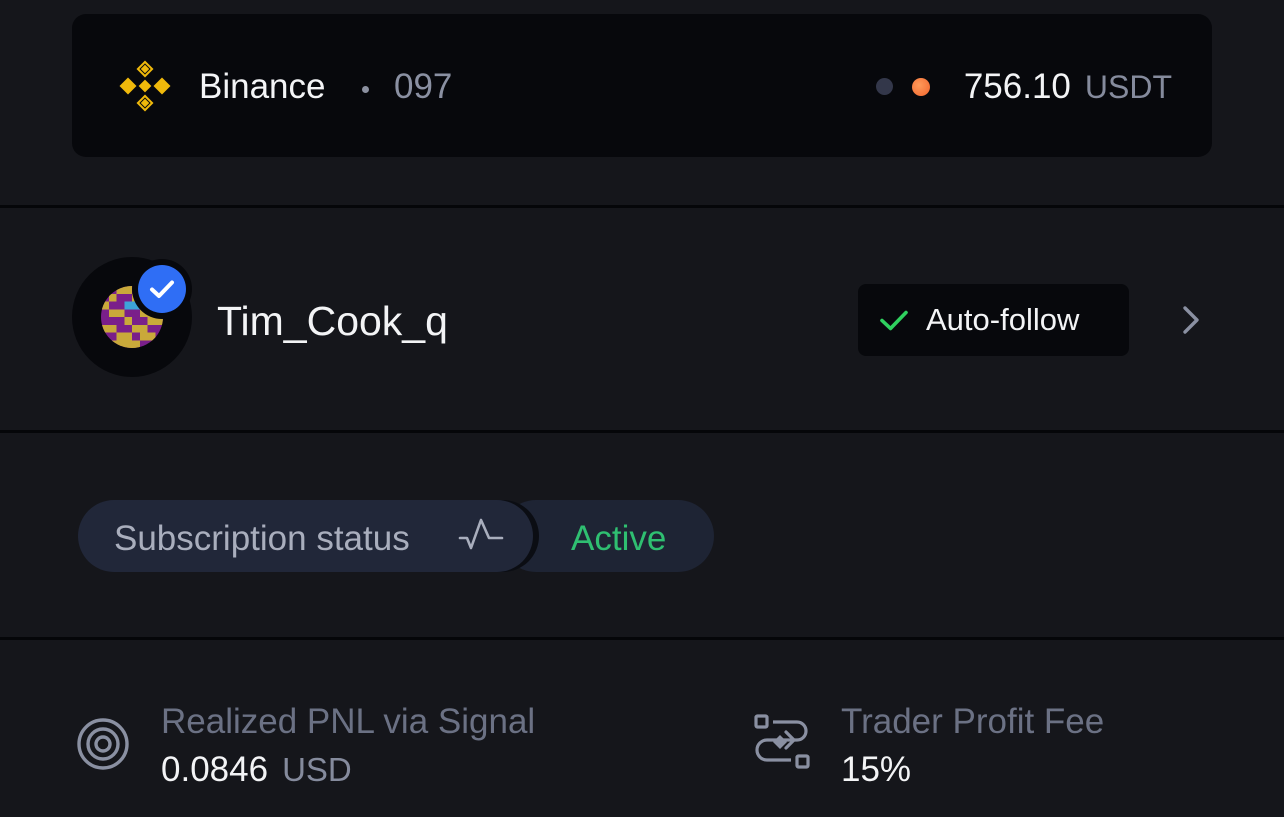 The image size is (1284, 817). Describe the element at coordinates (1191, 320) in the screenshot. I see `chevron-right-icon` at that location.